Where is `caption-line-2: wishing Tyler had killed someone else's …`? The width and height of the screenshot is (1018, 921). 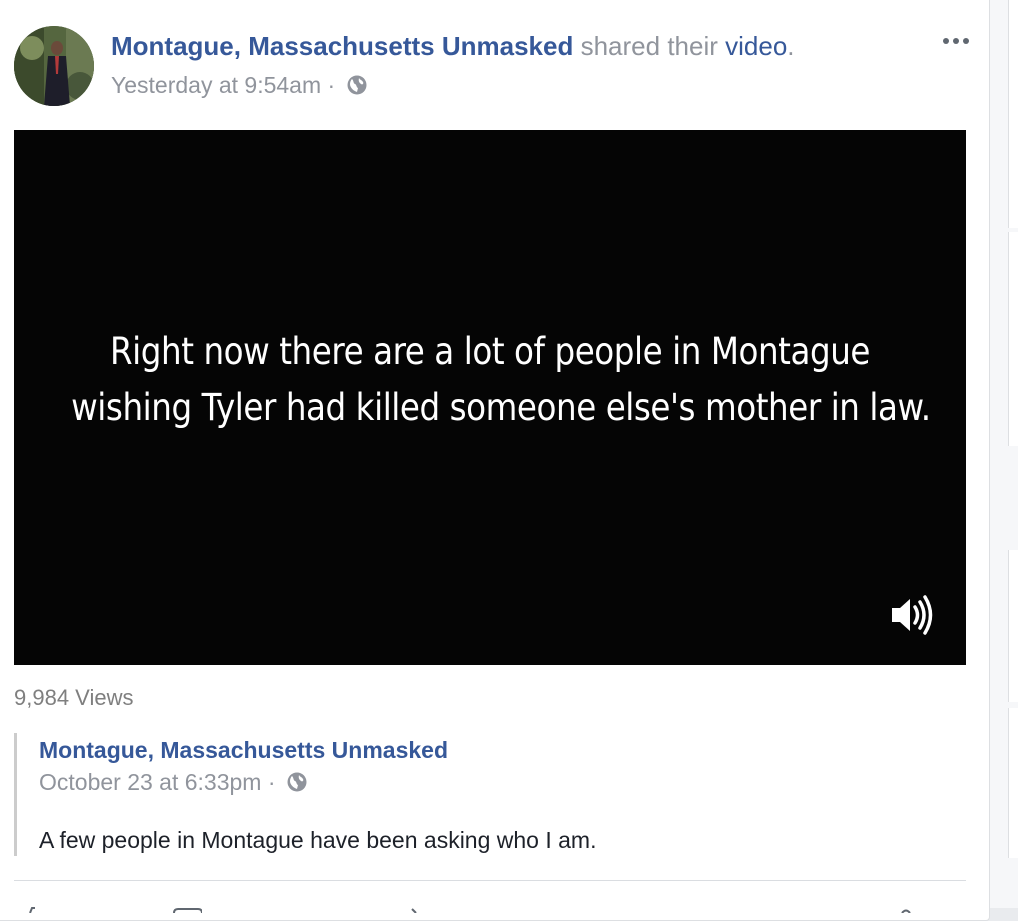 caption-line-2: wishing Tyler had killed someone else's … is located at coordinates (501, 407).